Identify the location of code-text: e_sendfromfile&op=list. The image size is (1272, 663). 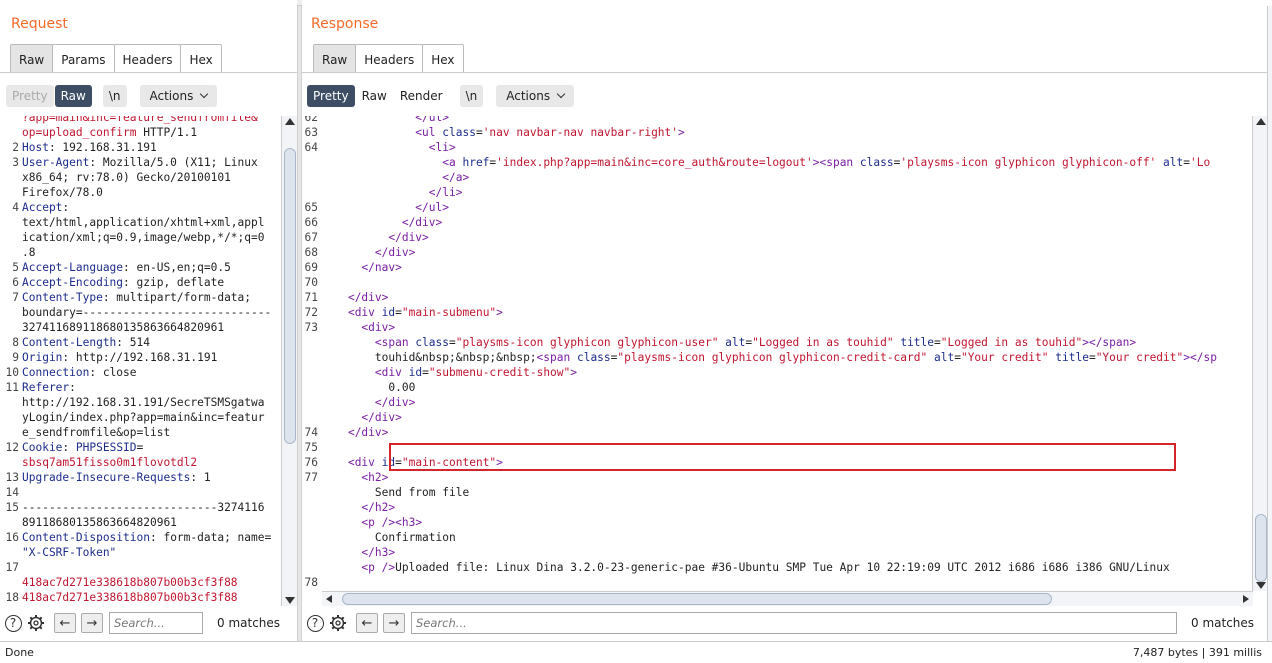
(96, 432).